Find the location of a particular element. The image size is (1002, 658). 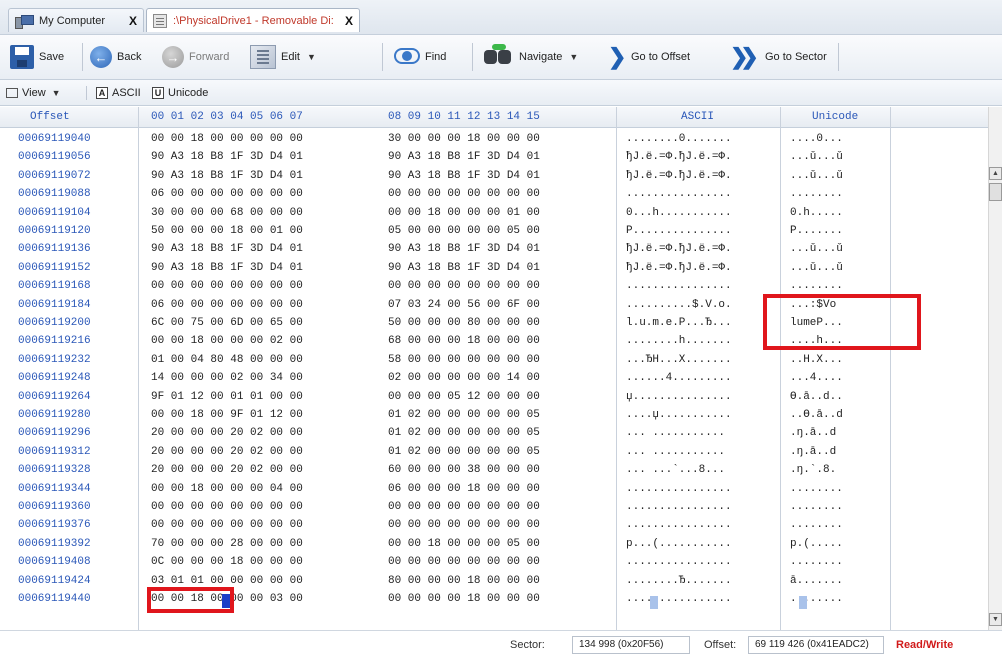

hex-cell-group-1: 00 00 18 00 00 00 02 00 is located at coordinates (227, 341).